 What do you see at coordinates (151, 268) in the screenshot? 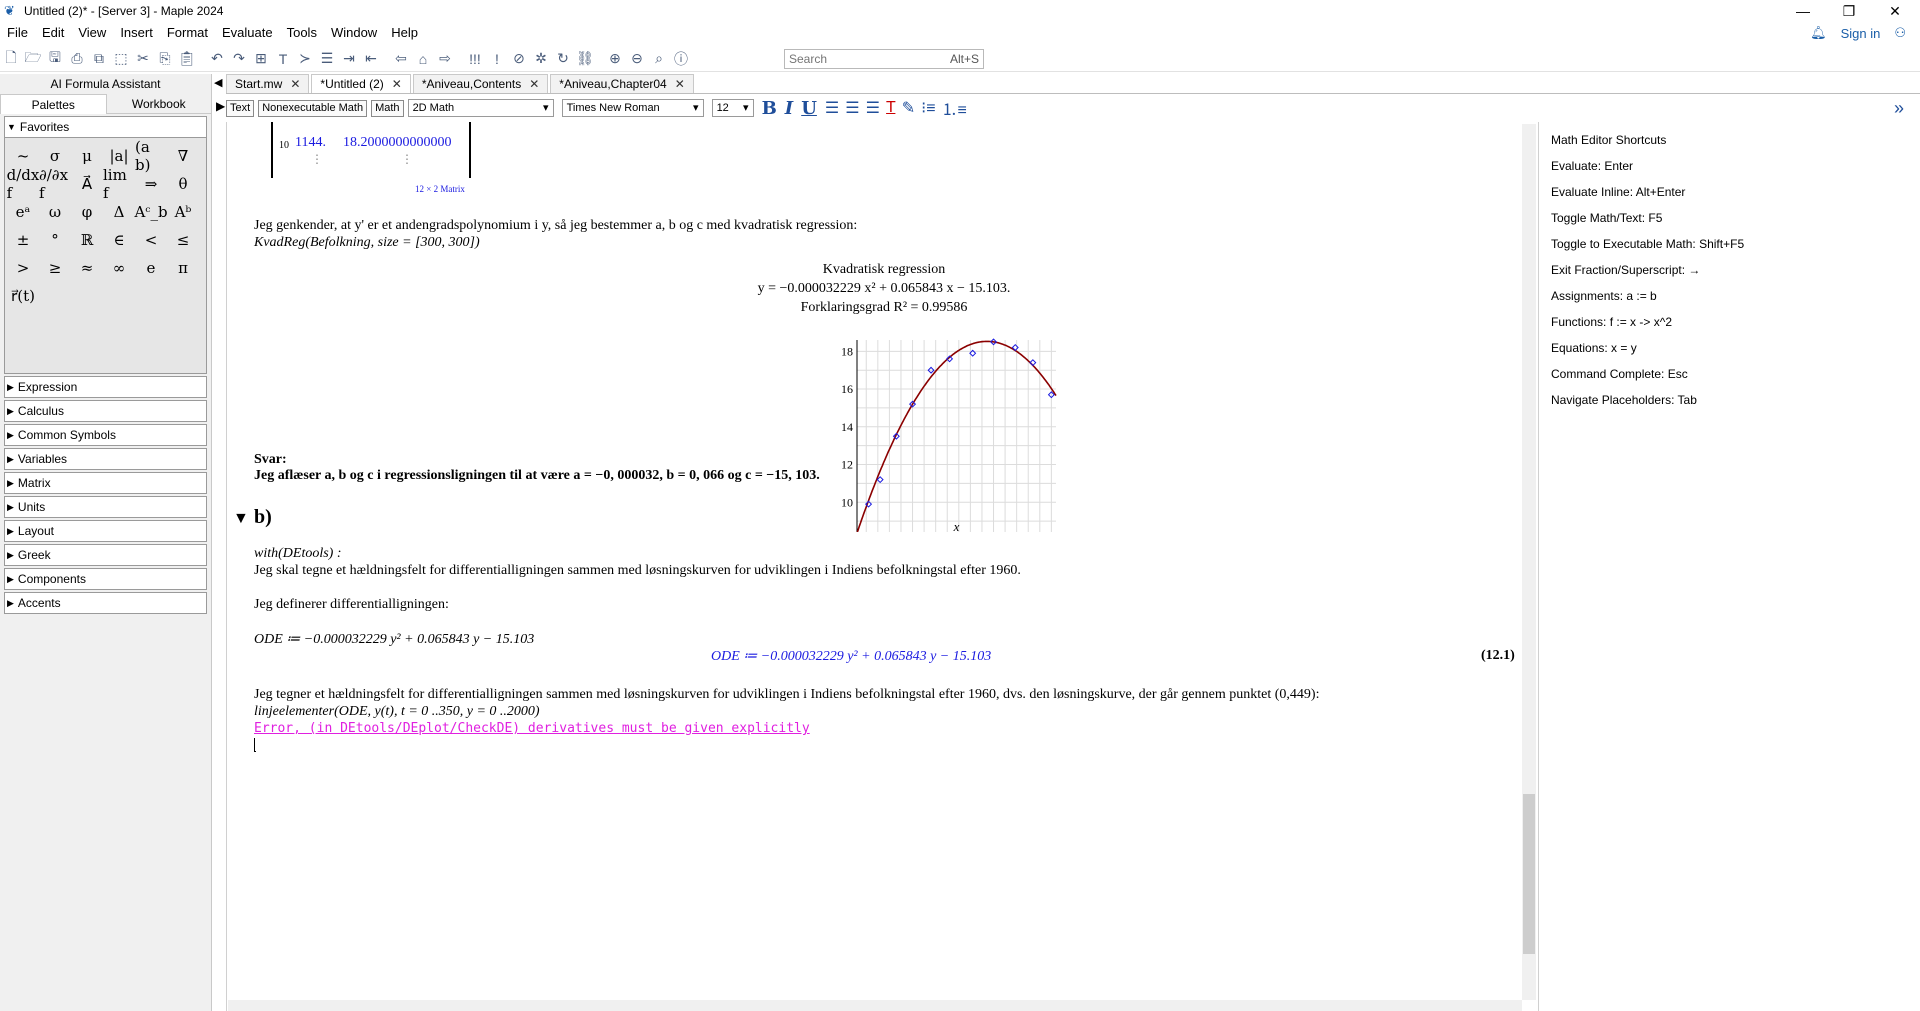
I see `palette-symbol: e` at bounding box center [151, 268].